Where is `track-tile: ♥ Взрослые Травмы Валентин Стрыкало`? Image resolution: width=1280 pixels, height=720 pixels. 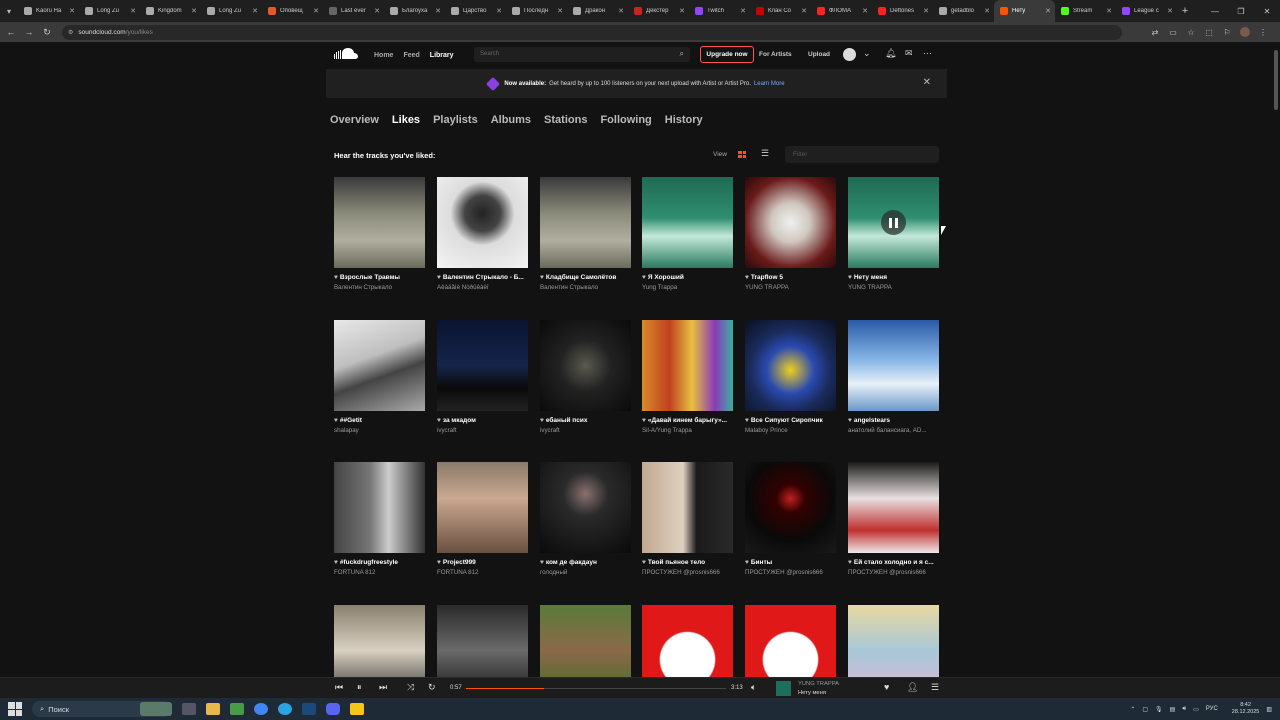 track-tile: ♥ Взрослые Травмы Валентин Стрыкало is located at coordinates (379, 234).